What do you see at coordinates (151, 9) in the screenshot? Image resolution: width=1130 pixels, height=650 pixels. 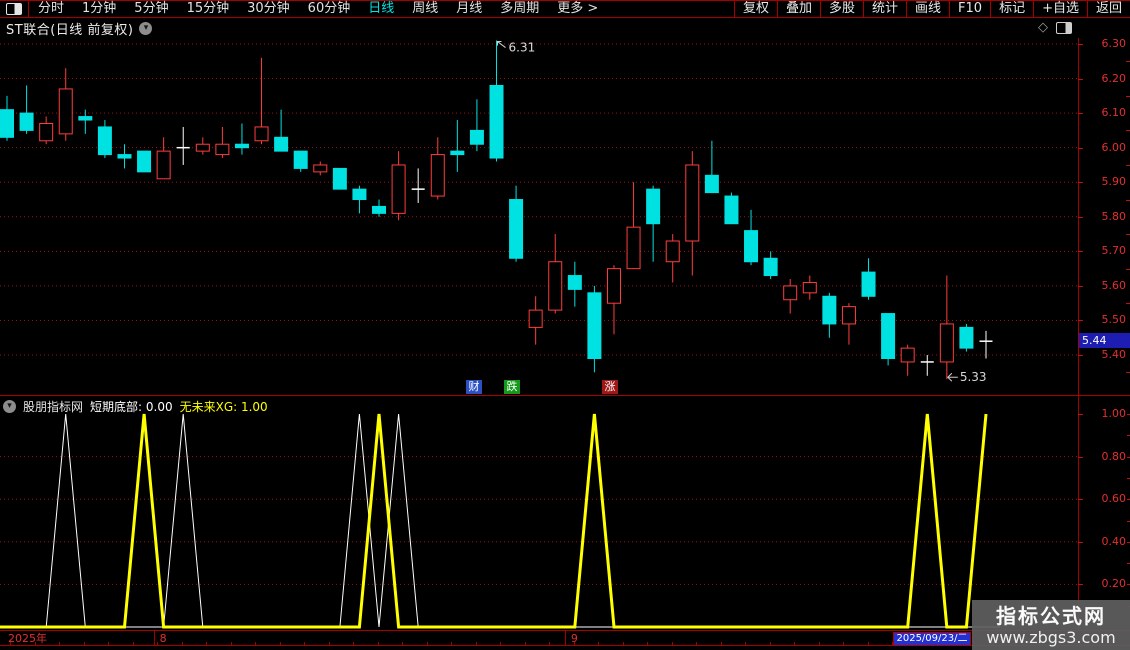 I see `period-menu-item: 5分钟` at bounding box center [151, 9].